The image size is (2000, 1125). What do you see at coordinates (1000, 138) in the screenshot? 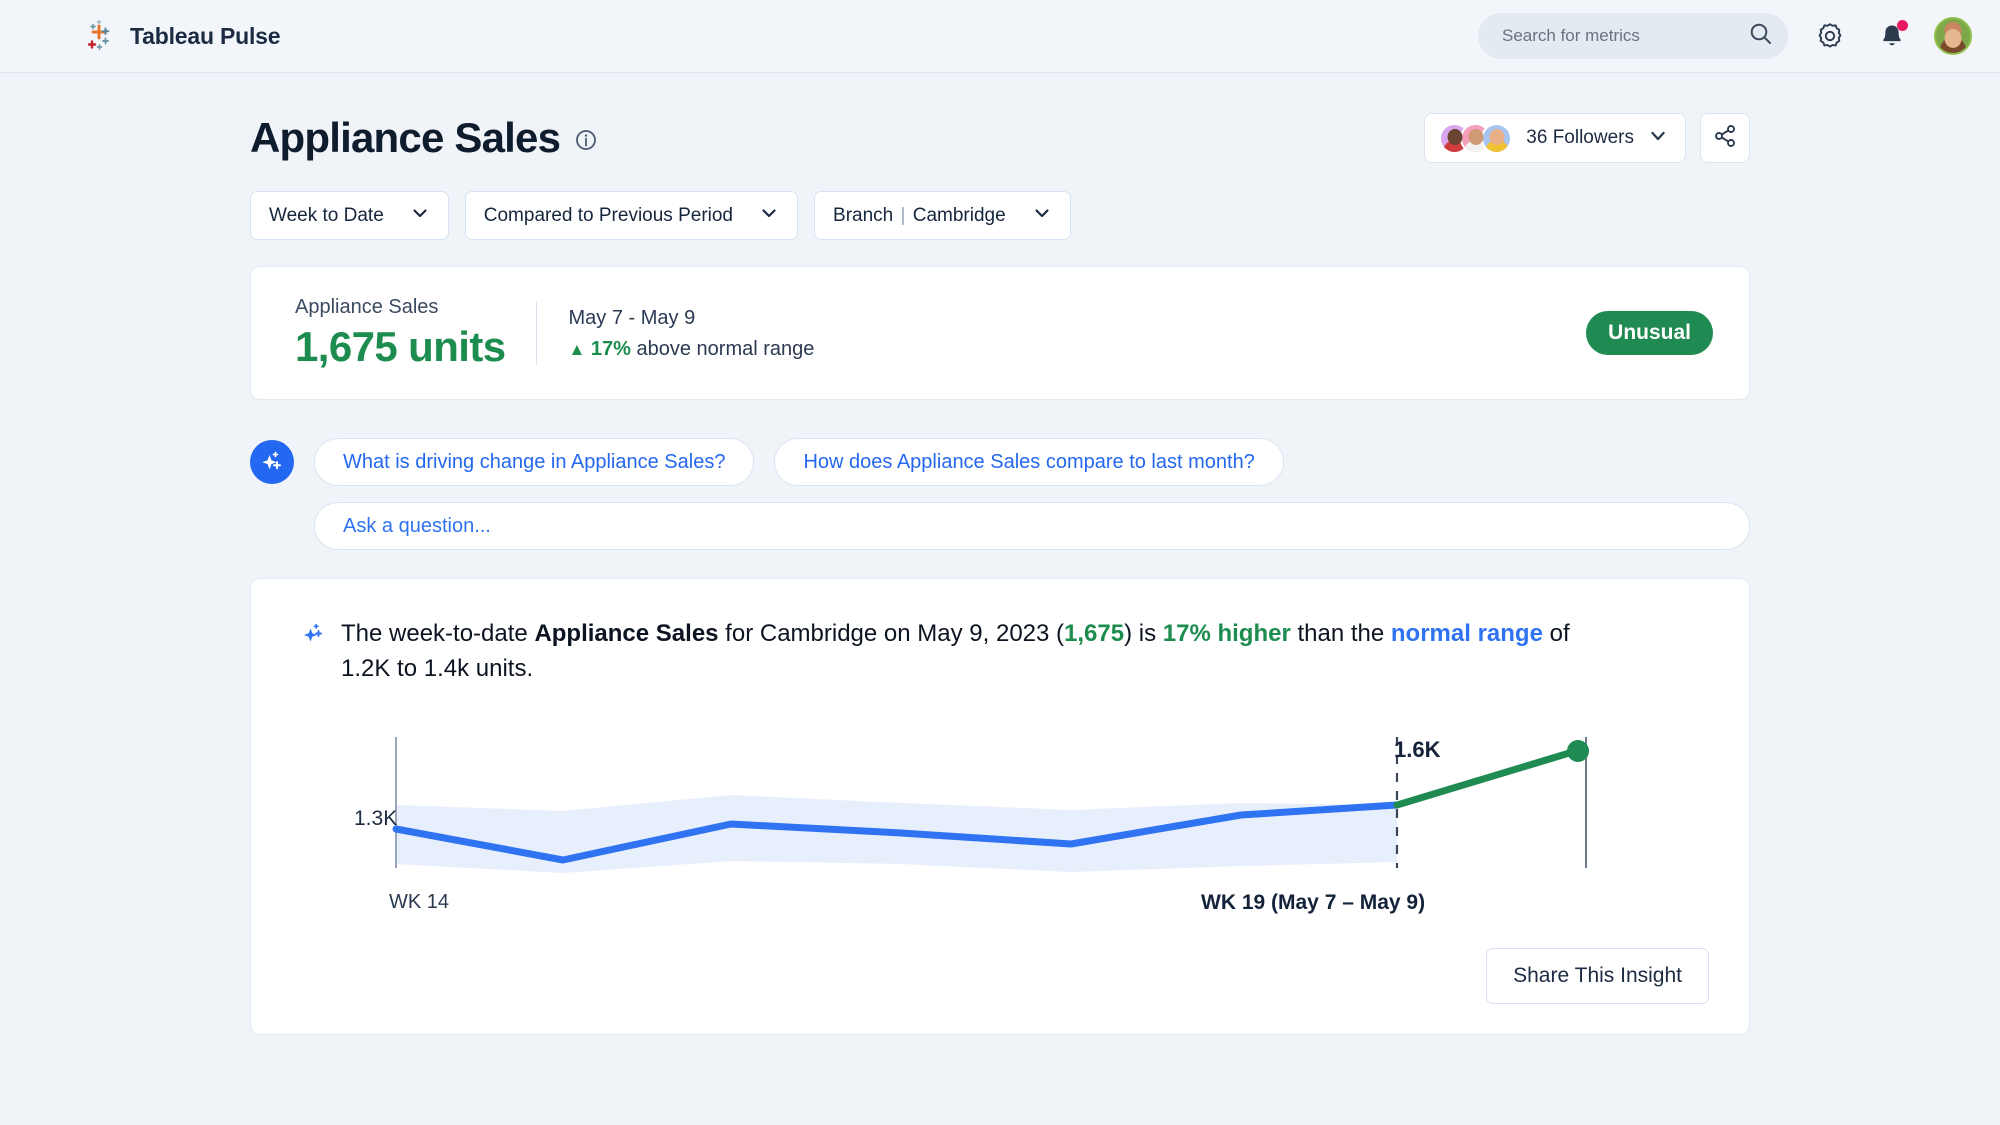
I see `page-header: Appliance Sales 36 Followers` at bounding box center [1000, 138].